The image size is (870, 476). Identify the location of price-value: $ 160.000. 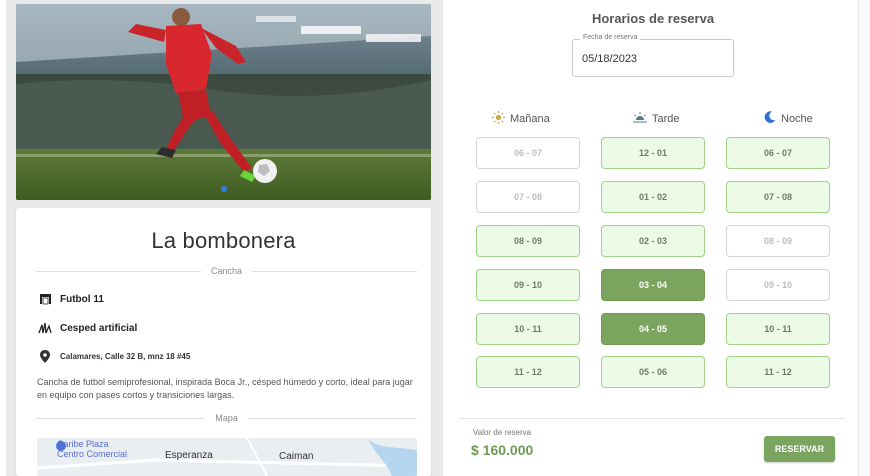
(502, 450).